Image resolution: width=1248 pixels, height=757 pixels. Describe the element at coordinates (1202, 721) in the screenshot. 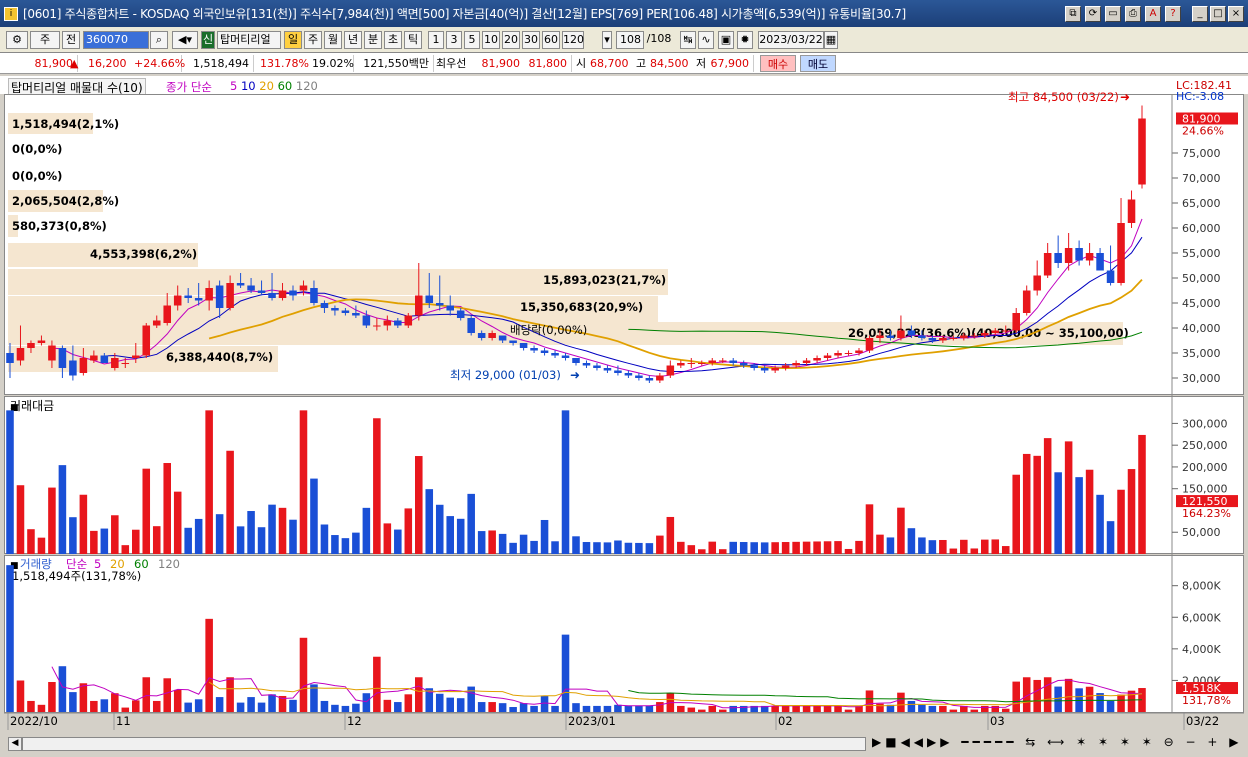

I see `date-label: 03/22` at that location.